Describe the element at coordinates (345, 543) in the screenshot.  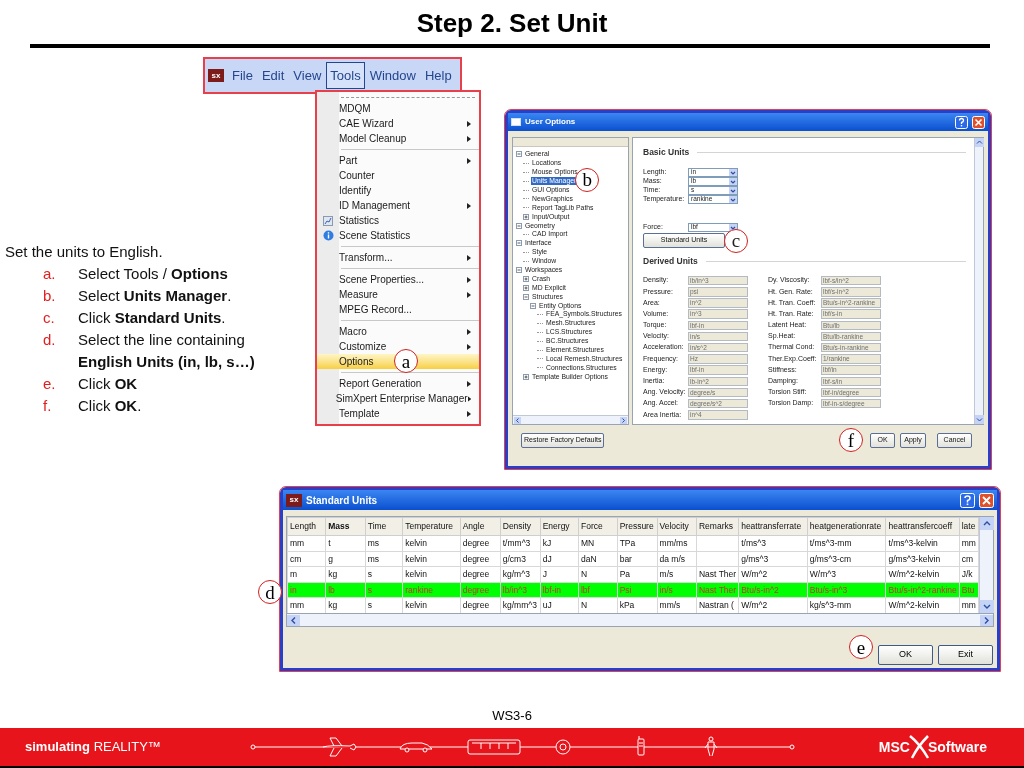
I see `table-cell: t` at that location.